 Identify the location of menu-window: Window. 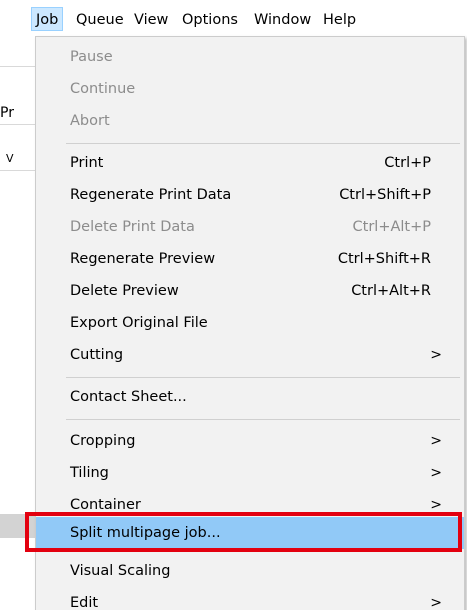
(282, 20).